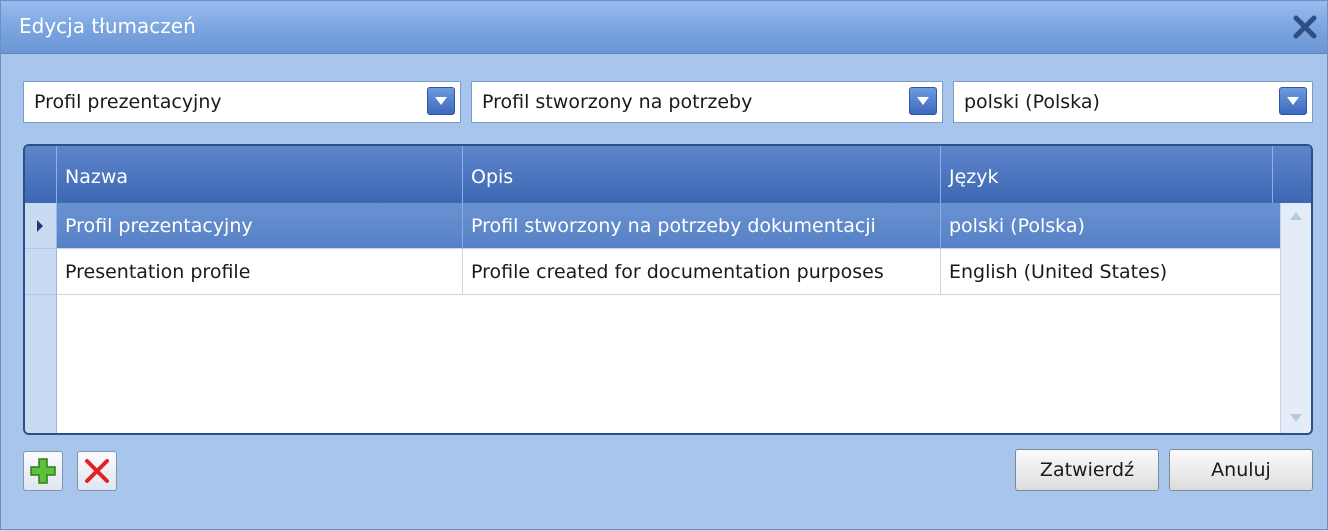  Describe the element at coordinates (260, 226) in the screenshot. I see `cell-name: Profil prezentacyjny` at that location.